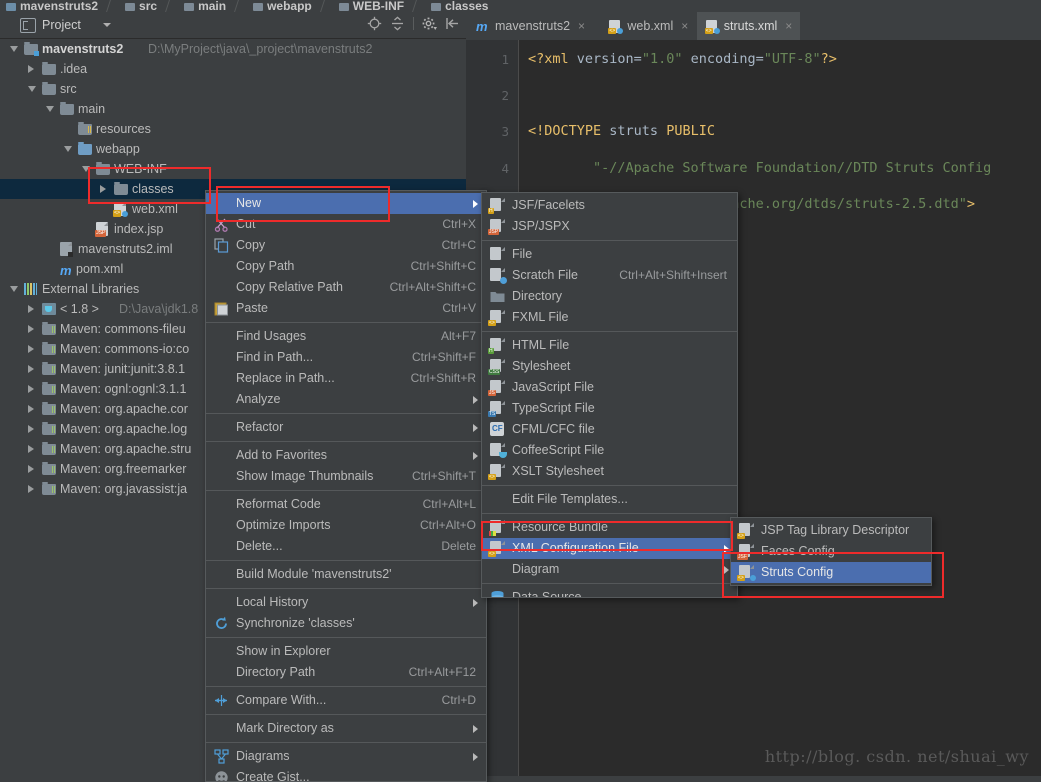  I want to click on menu-item: Diagram, so click(609, 569).